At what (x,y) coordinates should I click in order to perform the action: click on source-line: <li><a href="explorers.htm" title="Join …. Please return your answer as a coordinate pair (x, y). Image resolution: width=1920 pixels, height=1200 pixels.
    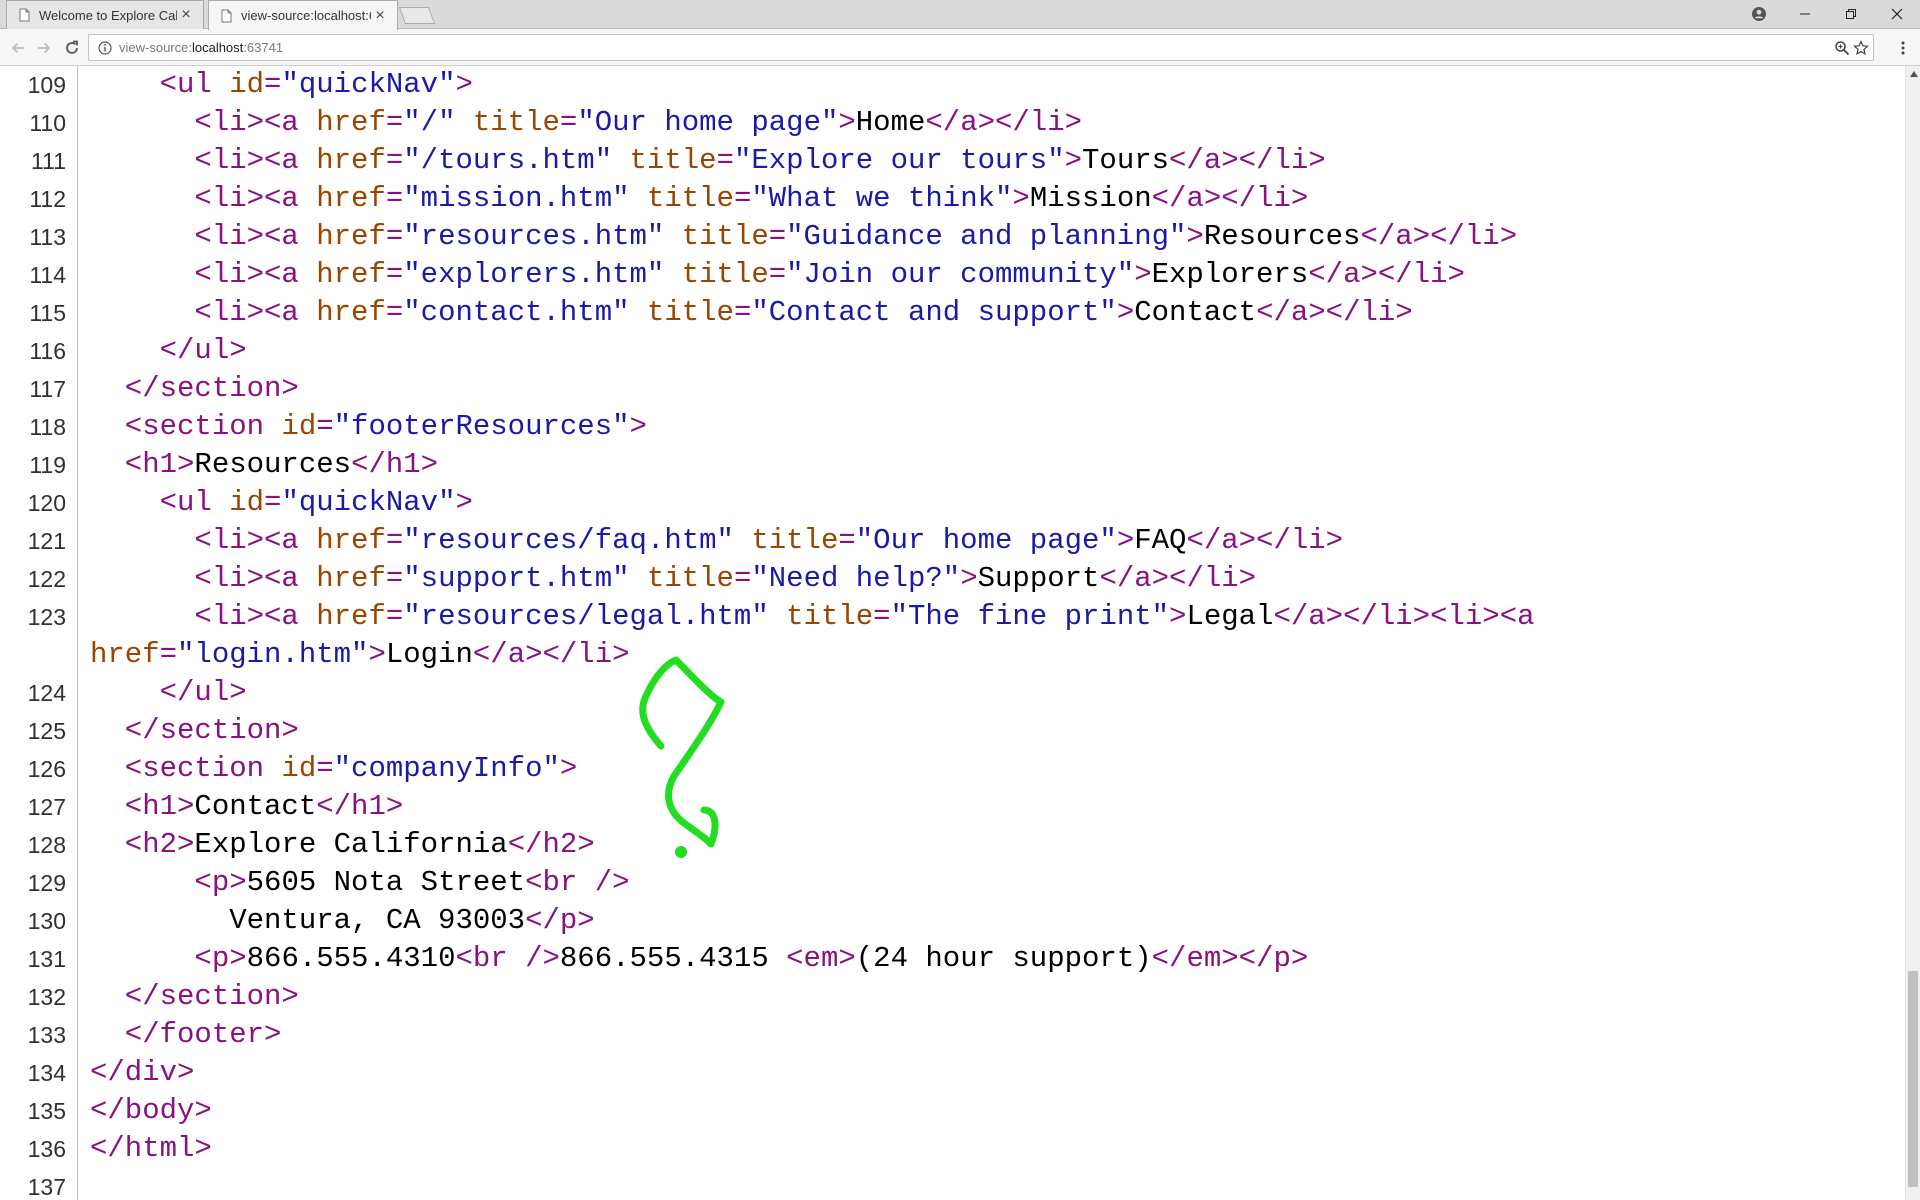
    Looking at the image, I should click on (777, 275).